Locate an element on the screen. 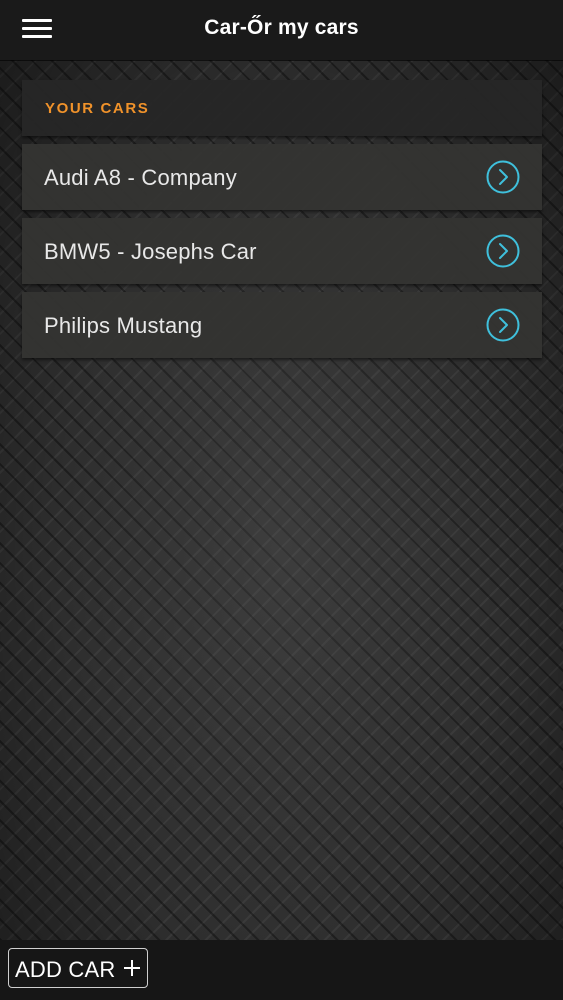 The image size is (563, 1000). page-title: Car-Őr my cars is located at coordinates (281, 27).